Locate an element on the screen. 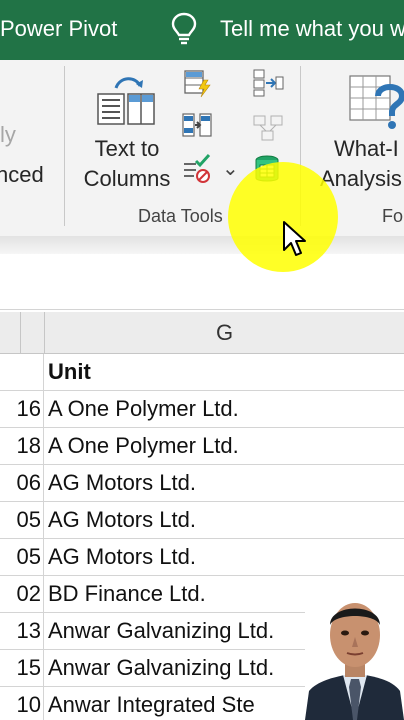 This screenshot has width=404, height=720. cell-f: 02 is located at coordinates (22, 594).